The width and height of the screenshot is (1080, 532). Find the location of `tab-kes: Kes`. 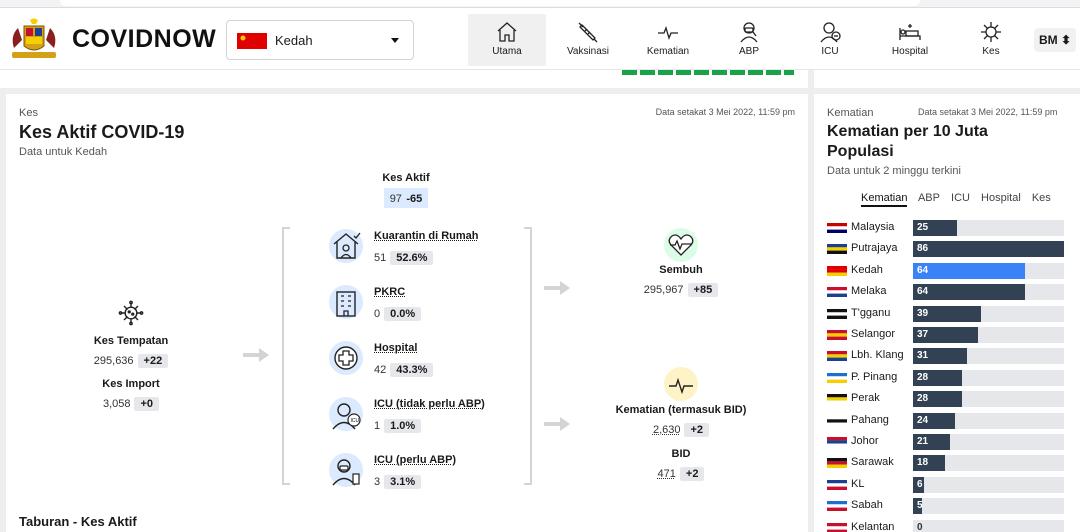

tab-kes: Kes is located at coordinates (1041, 198).